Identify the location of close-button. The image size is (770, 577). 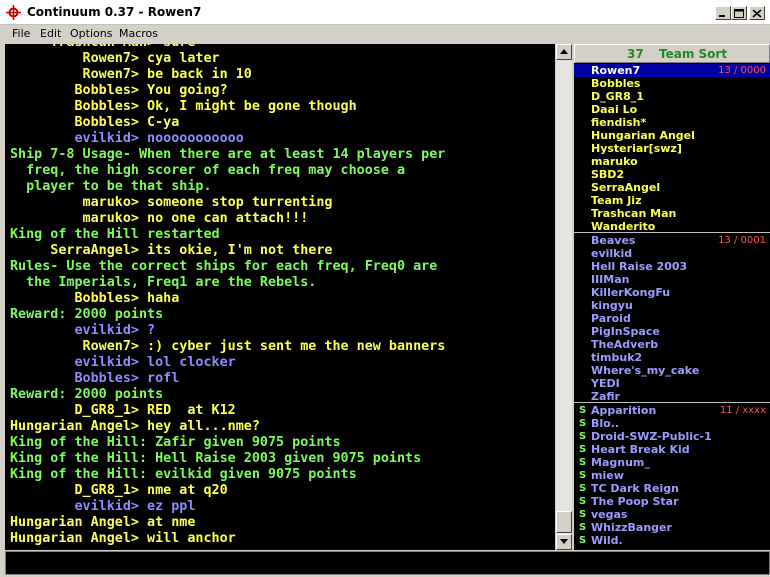
(757, 13).